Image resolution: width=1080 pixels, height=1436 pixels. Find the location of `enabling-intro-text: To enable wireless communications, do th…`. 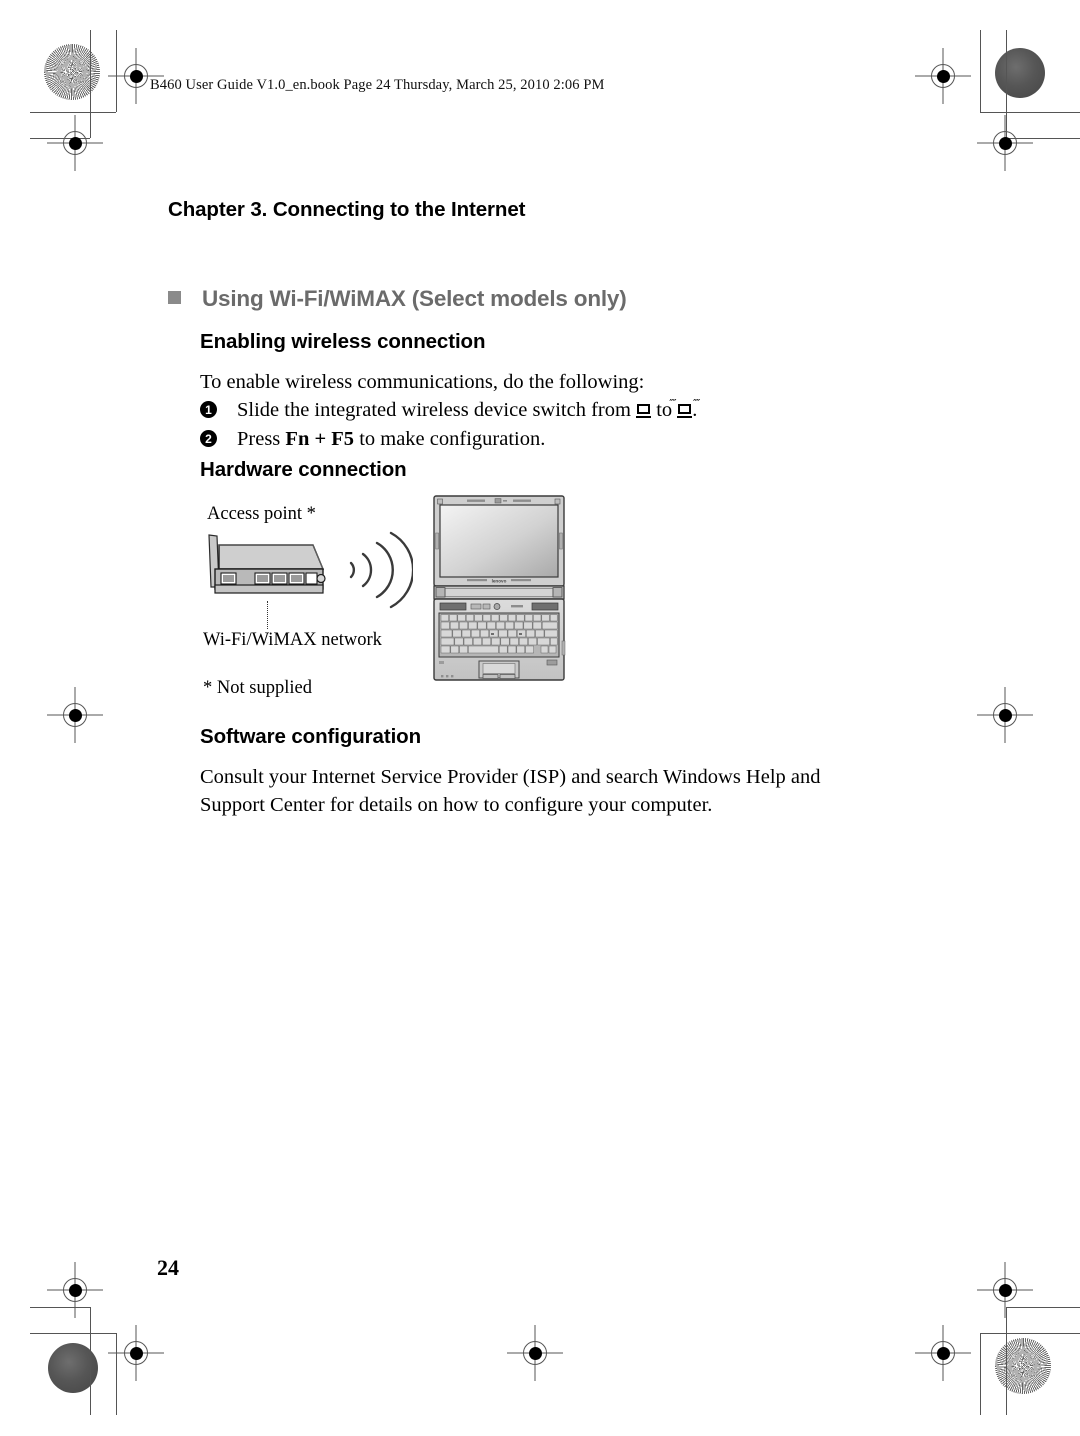

enabling-intro-text: To enable wireless communications, do th… is located at coordinates (422, 382).